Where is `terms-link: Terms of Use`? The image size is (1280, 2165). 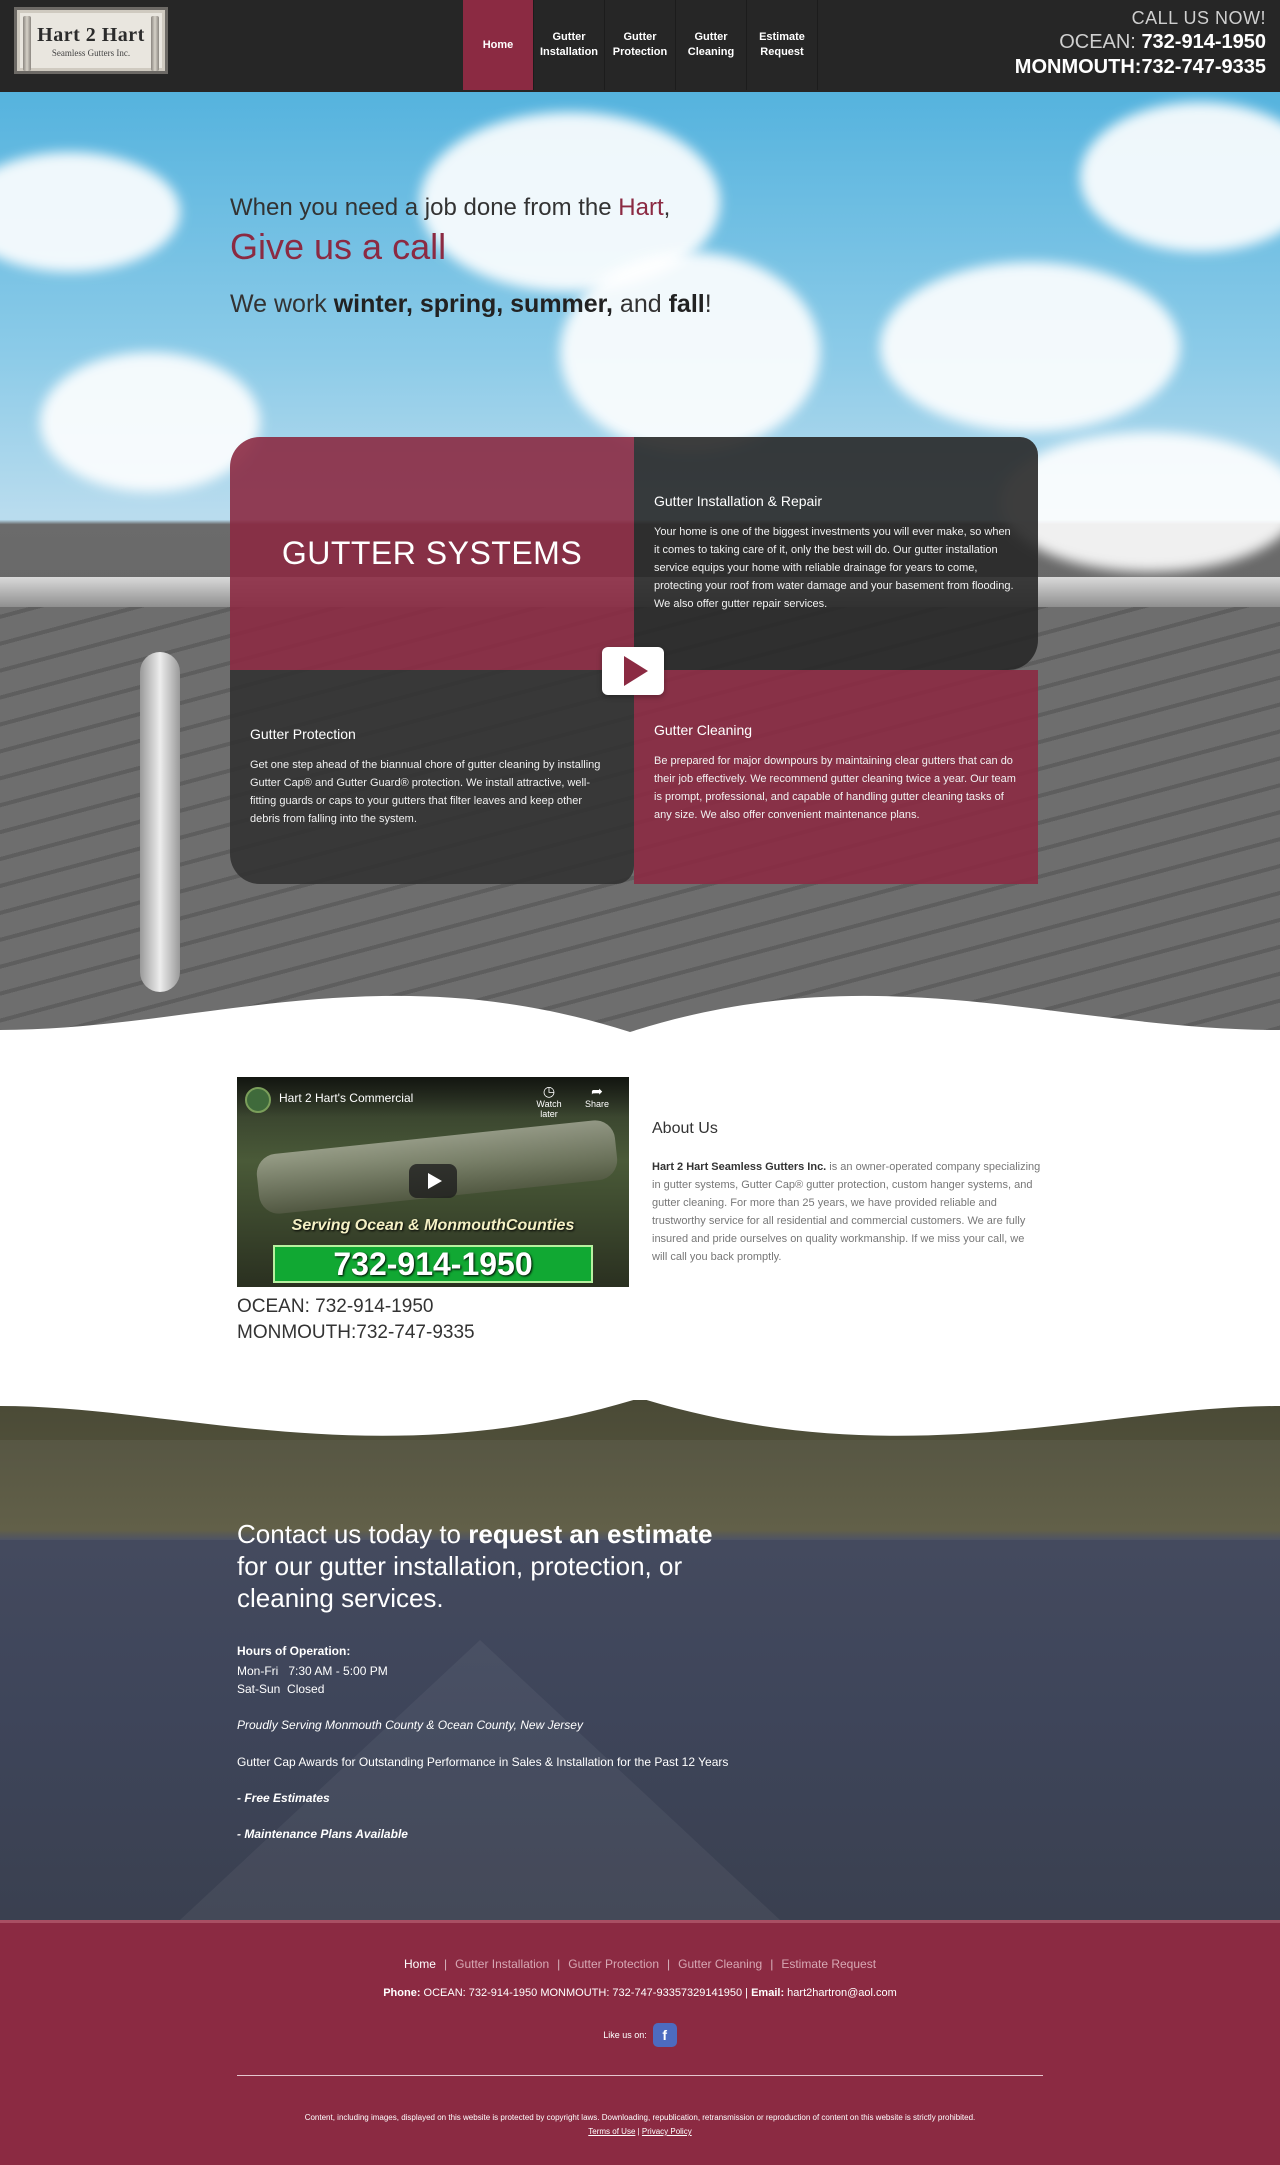 terms-link: Terms of Use is located at coordinates (611, 2131).